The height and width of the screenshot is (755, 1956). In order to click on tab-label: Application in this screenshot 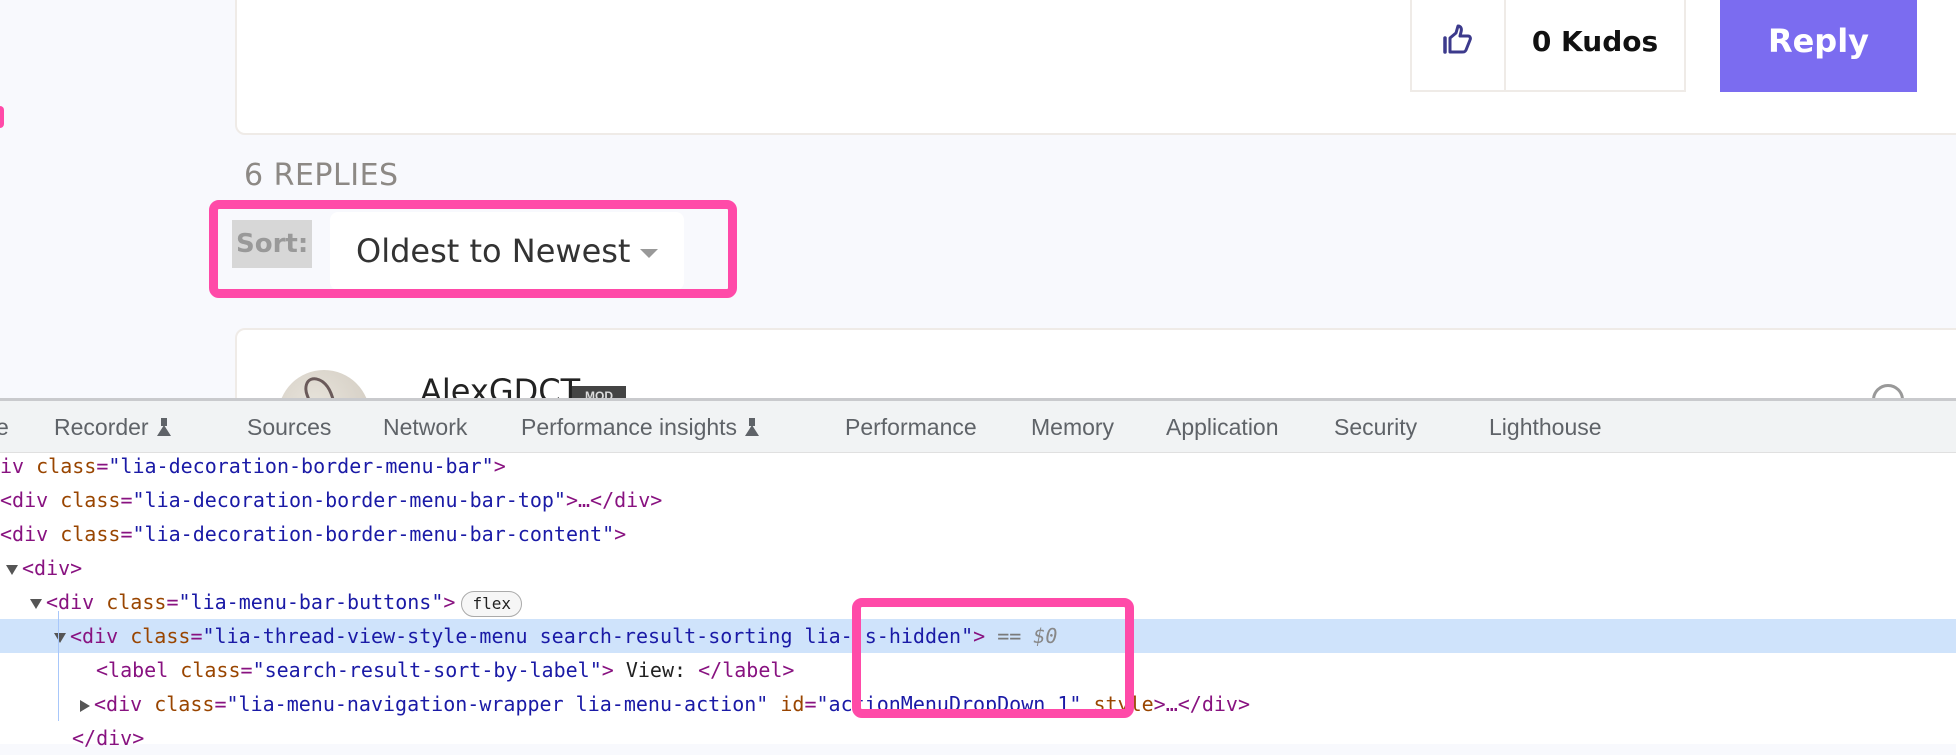, I will do `click(1222, 427)`.